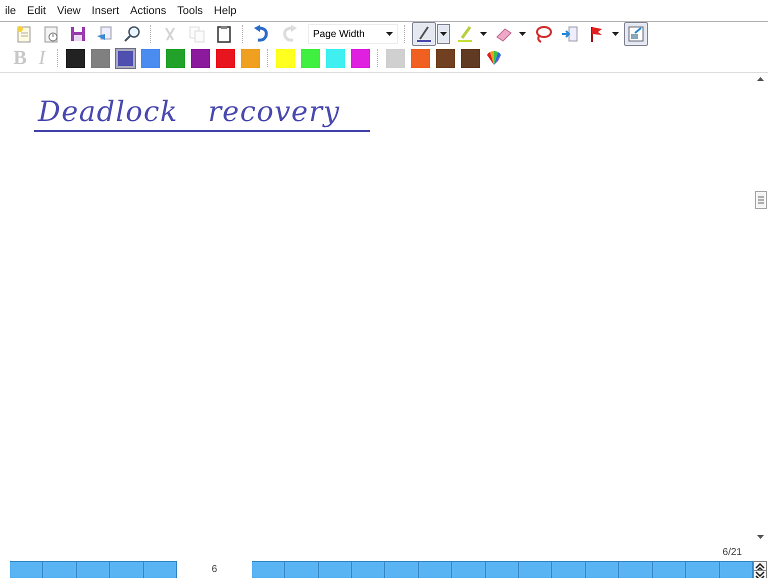  I want to click on view-icon, so click(636, 34).